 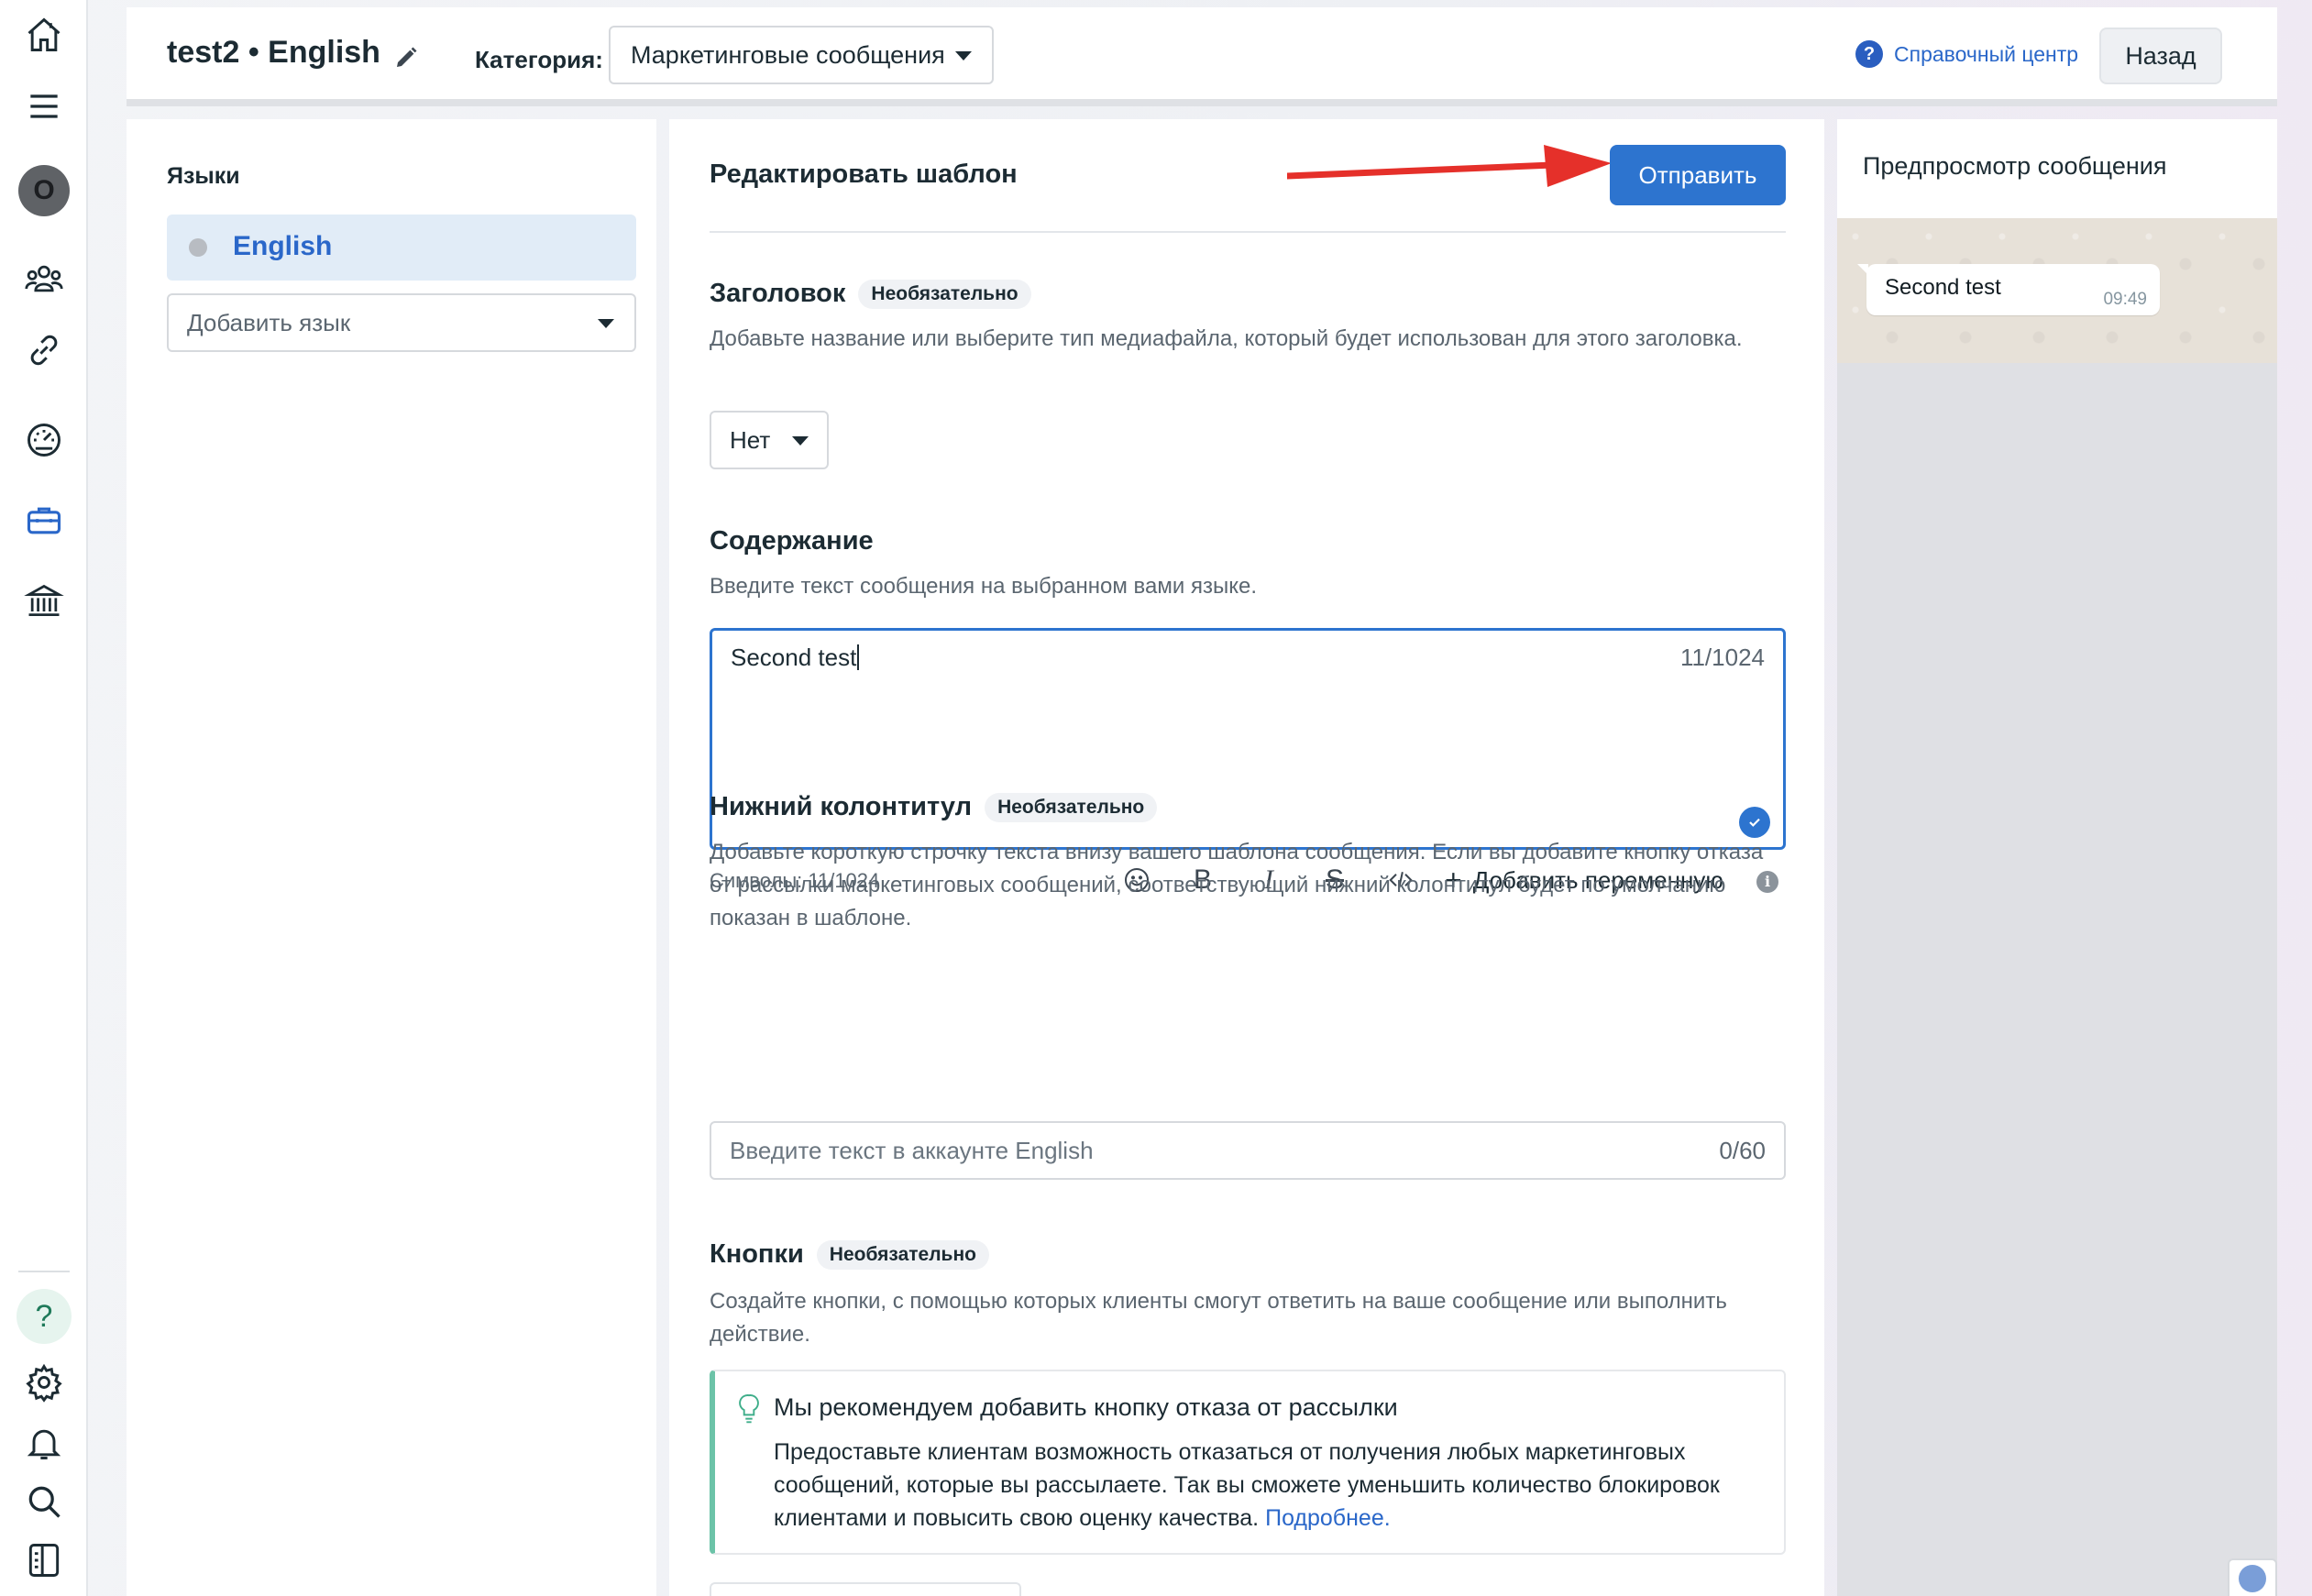 I want to click on red-arrow-annotation, so click(x=1449, y=166).